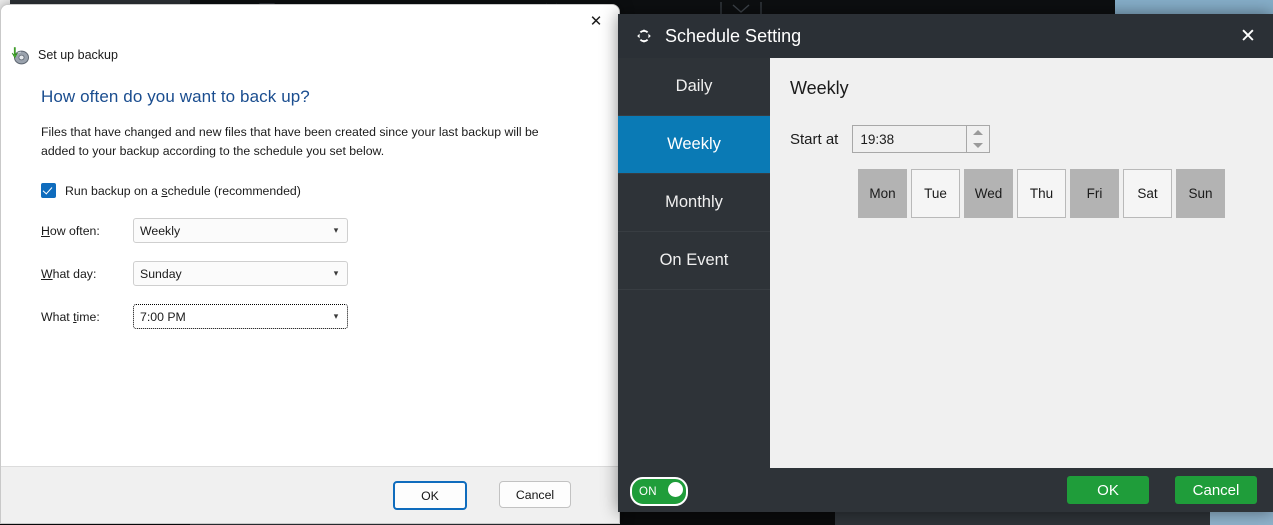  Describe the element at coordinates (310, 53) in the screenshot. I see `wizard-header: Set up backup` at that location.